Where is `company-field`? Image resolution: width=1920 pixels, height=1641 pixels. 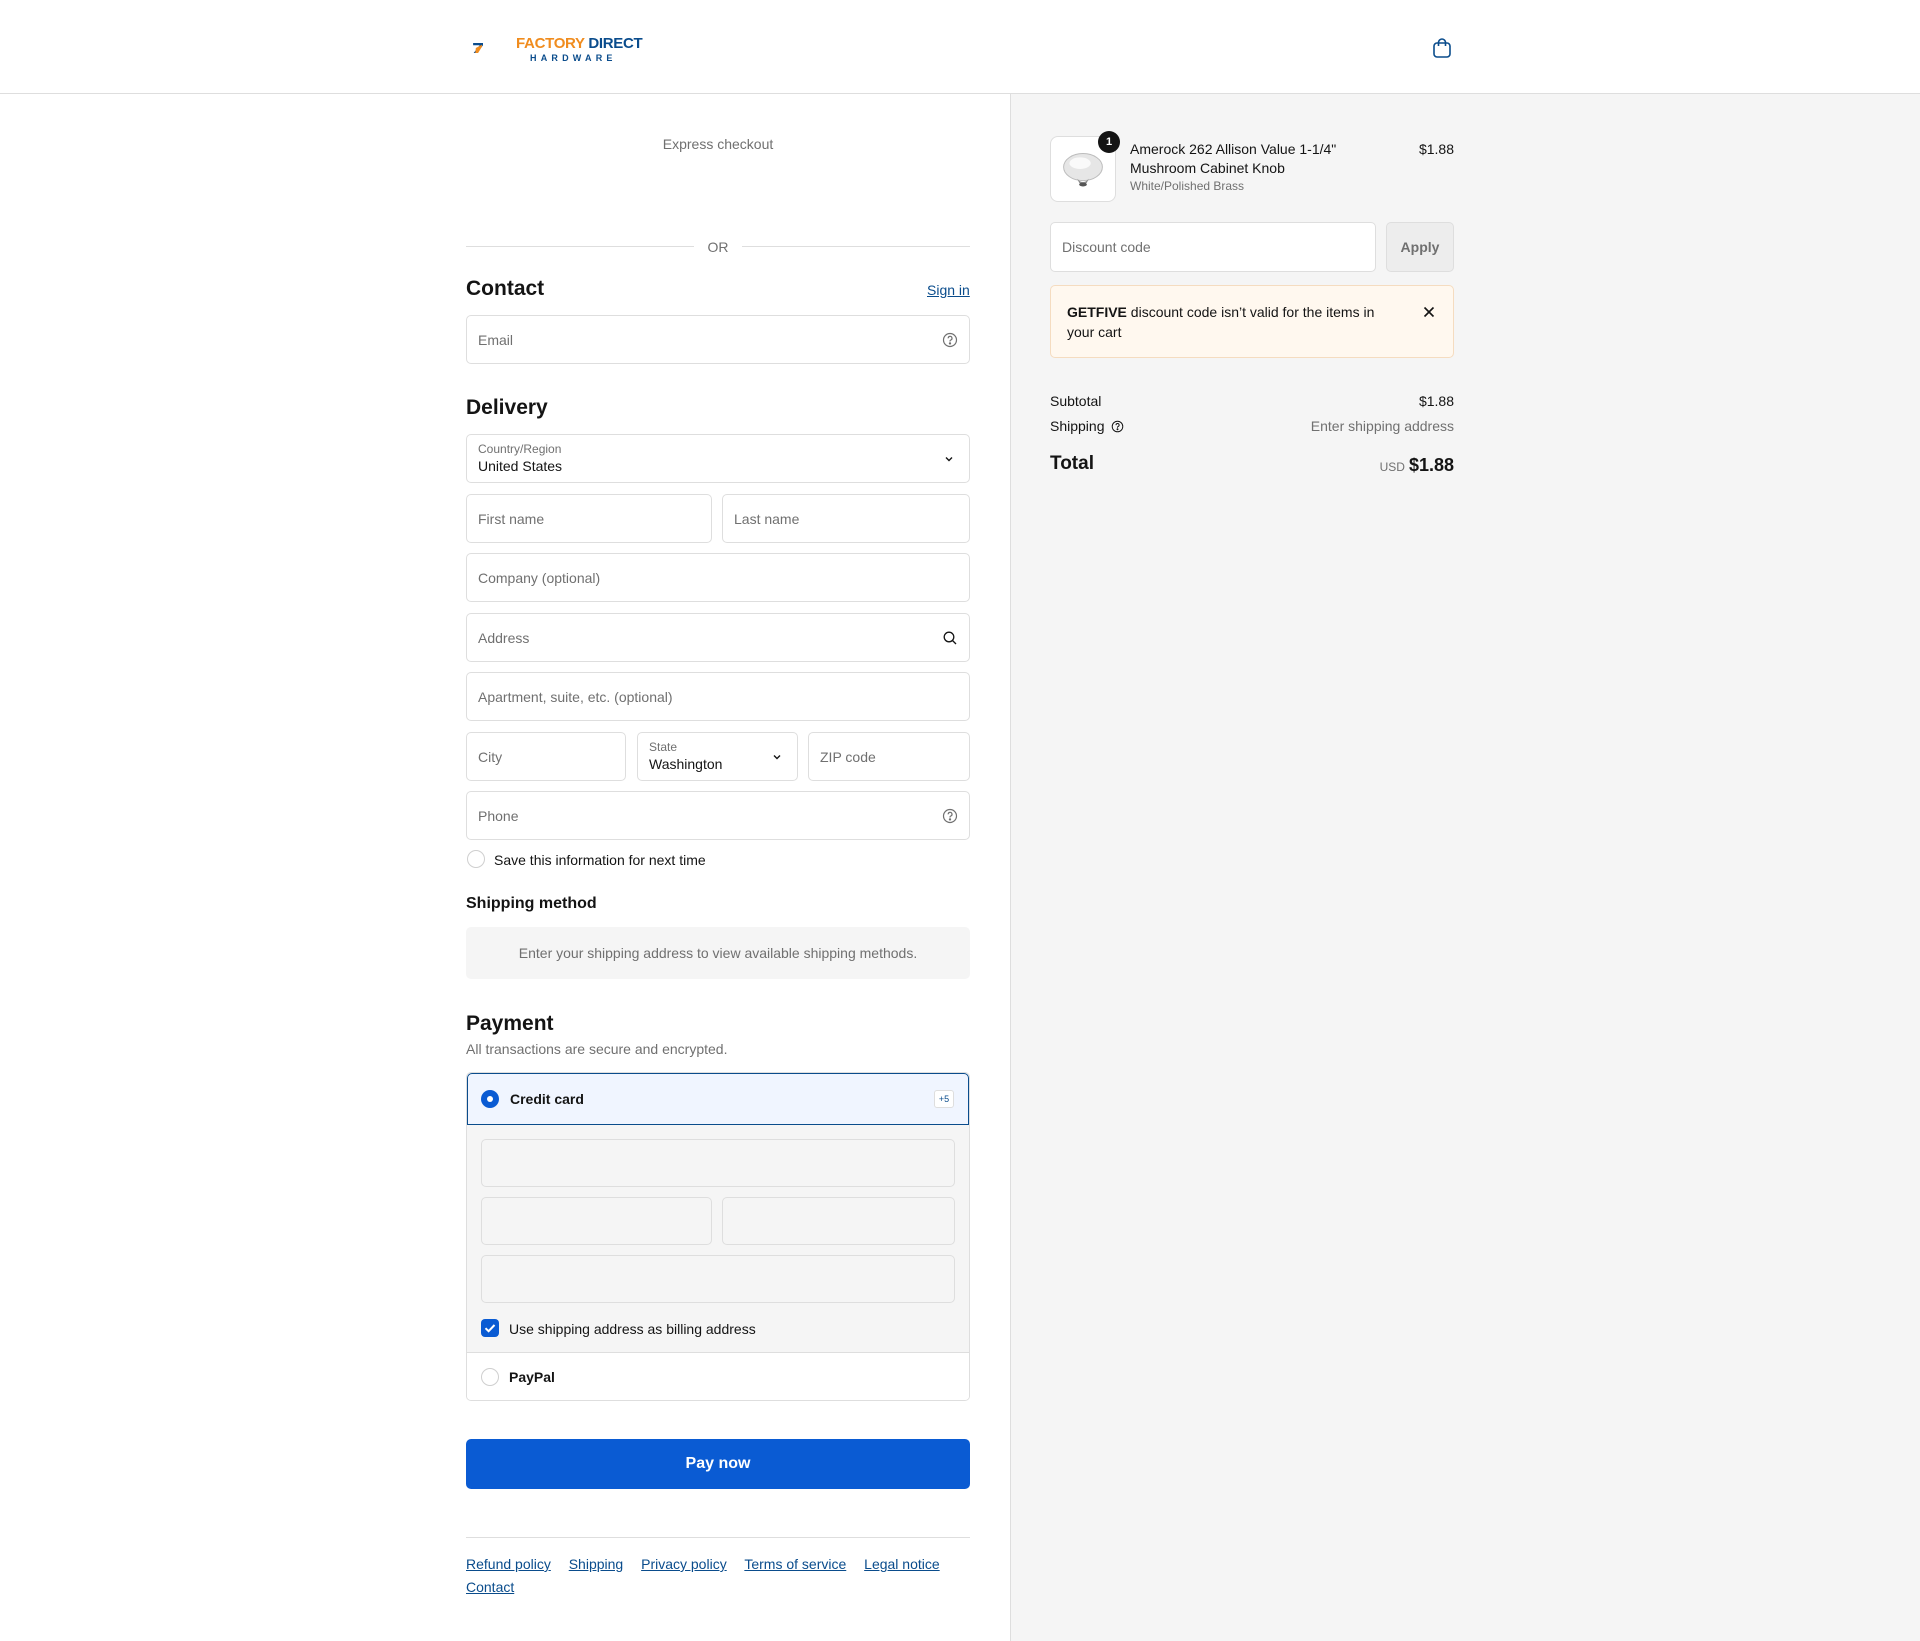 company-field is located at coordinates (718, 577).